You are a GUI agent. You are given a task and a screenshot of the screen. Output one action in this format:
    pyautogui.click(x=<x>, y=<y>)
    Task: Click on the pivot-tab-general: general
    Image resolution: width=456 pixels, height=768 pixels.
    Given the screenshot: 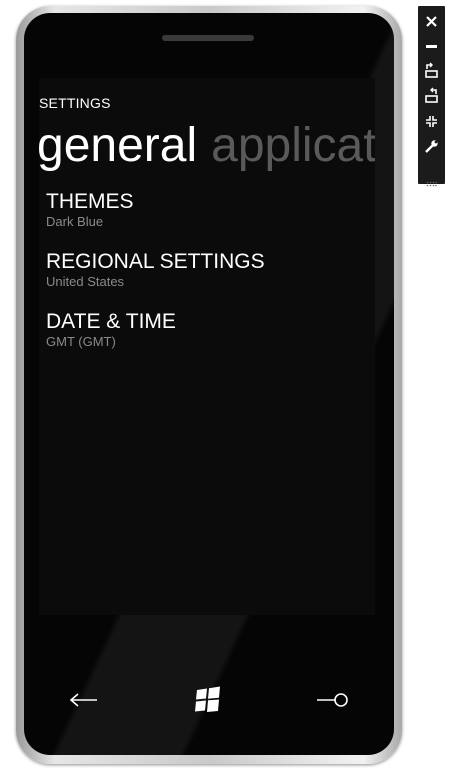 What is the action you would take?
    pyautogui.click(x=118, y=146)
    